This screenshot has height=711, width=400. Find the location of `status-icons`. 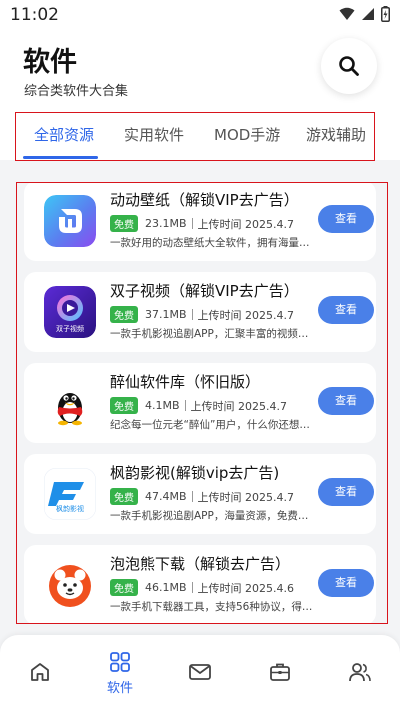

status-icons is located at coordinates (364, 14).